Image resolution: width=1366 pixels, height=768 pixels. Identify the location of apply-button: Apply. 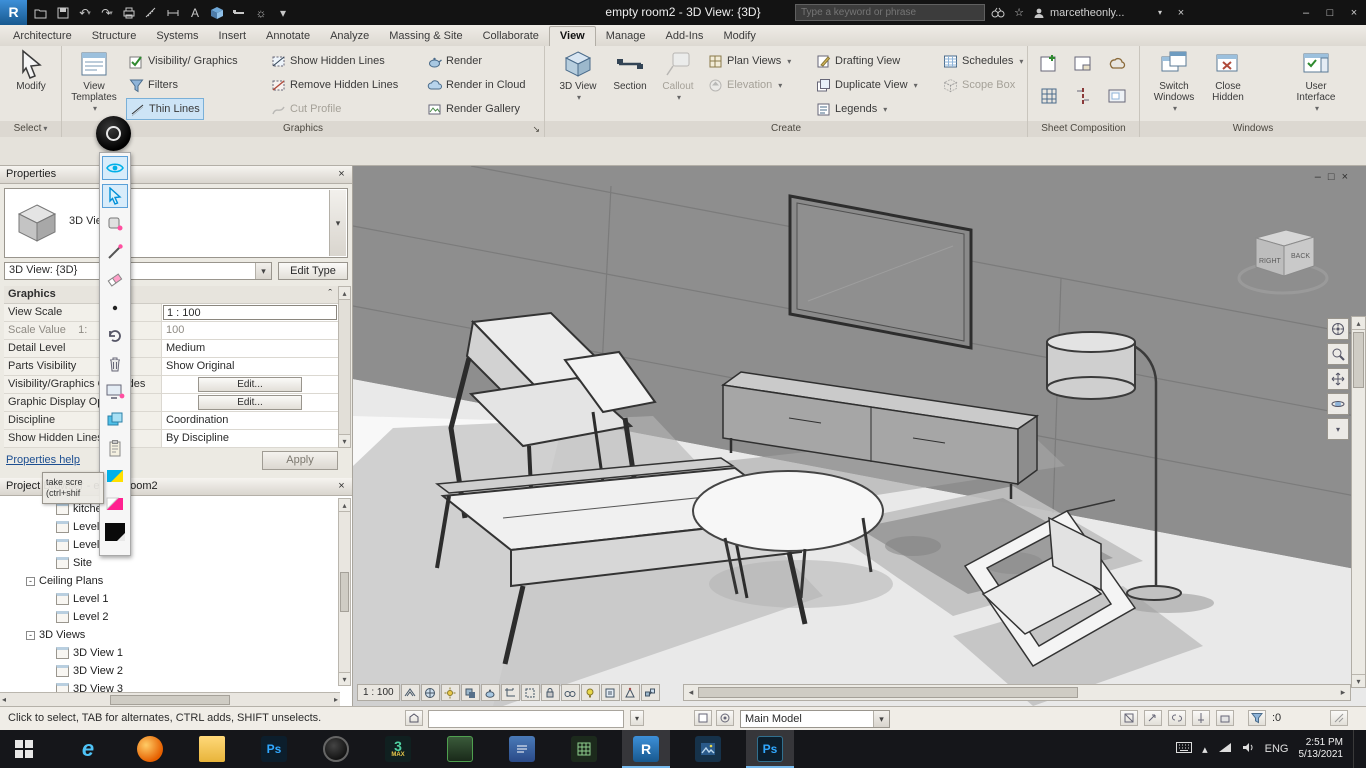
(300, 460).